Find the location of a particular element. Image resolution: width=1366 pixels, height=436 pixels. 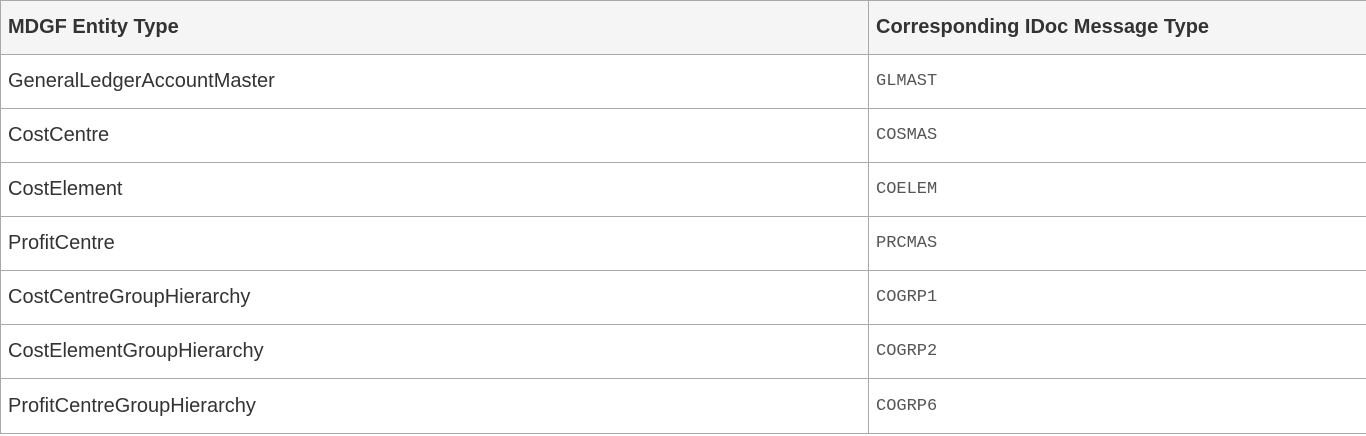

table-row: CostElement COELEM is located at coordinates (683, 189).